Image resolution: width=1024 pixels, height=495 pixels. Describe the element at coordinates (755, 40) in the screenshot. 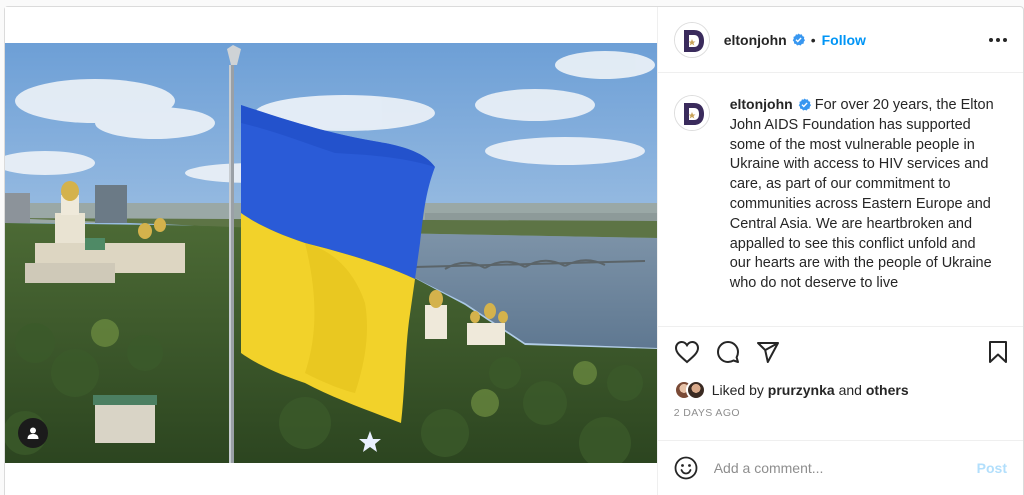

I see `username-link: eltonjohn` at that location.